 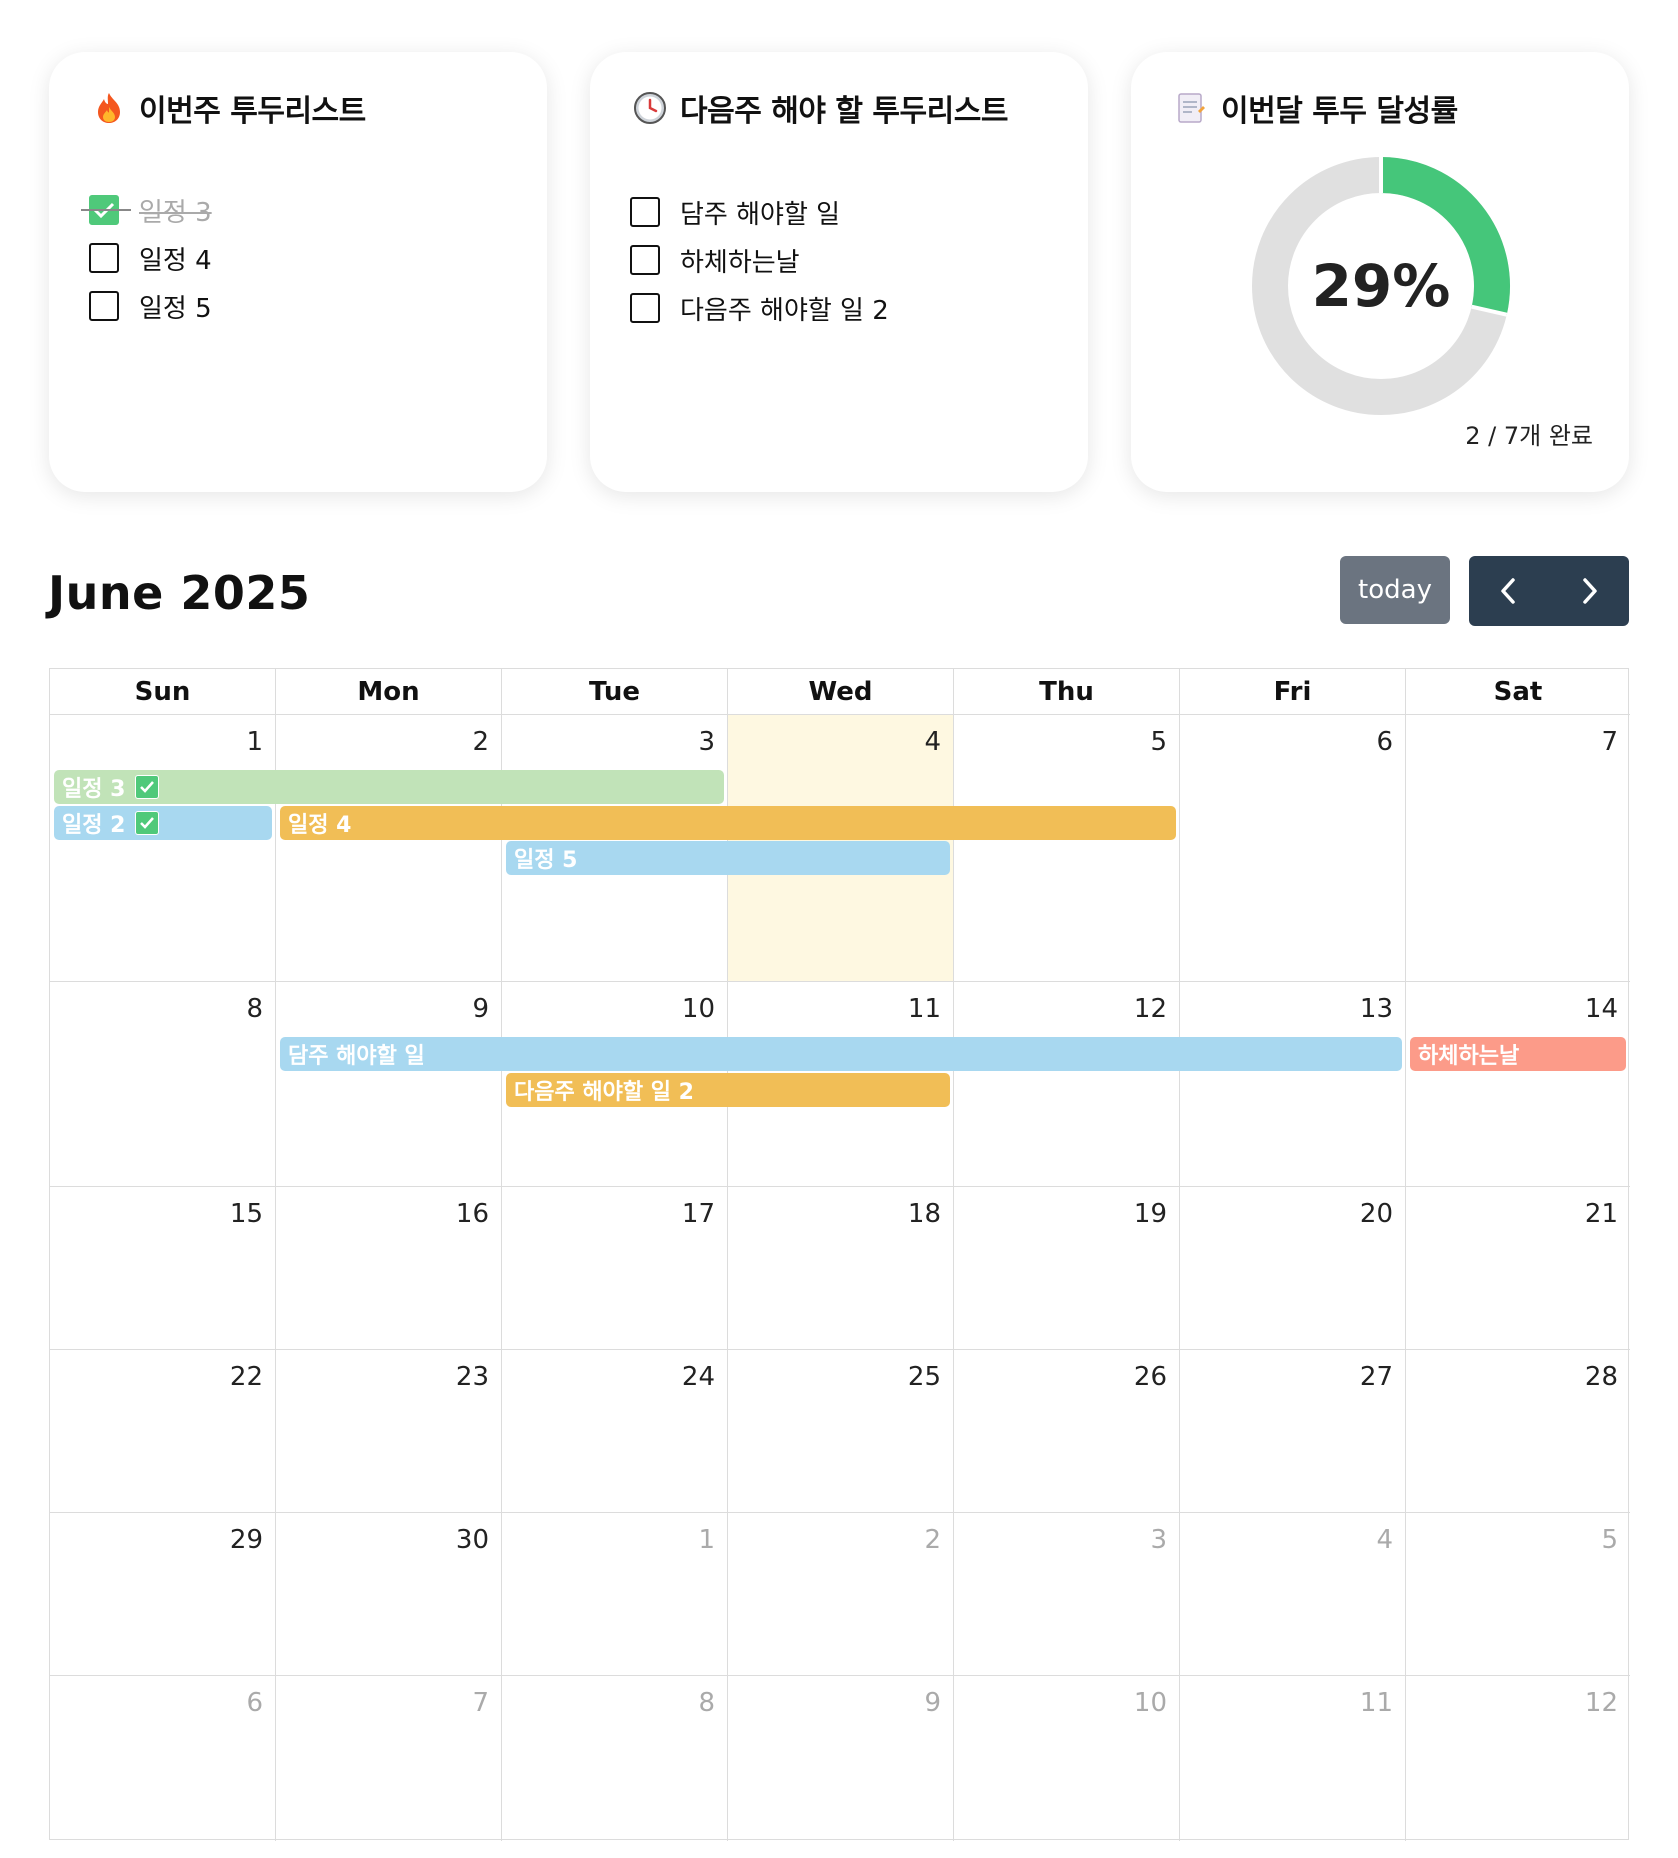 I want to click on weekday-label: Sat, so click(x=1518, y=692).